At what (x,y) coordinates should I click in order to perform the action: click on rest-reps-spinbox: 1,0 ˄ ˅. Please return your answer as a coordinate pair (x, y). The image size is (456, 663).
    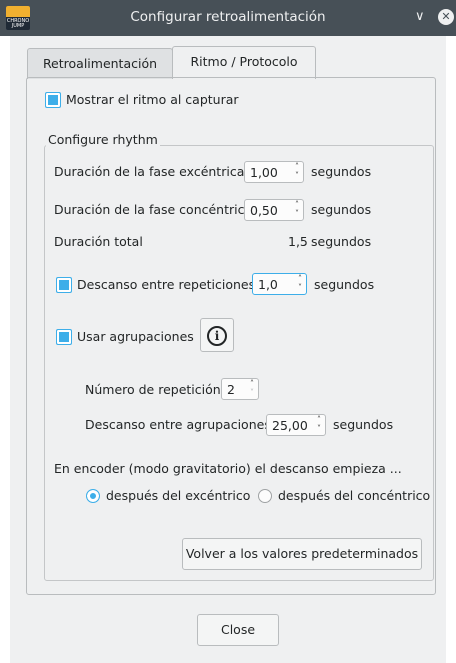
    Looking at the image, I should click on (279, 284).